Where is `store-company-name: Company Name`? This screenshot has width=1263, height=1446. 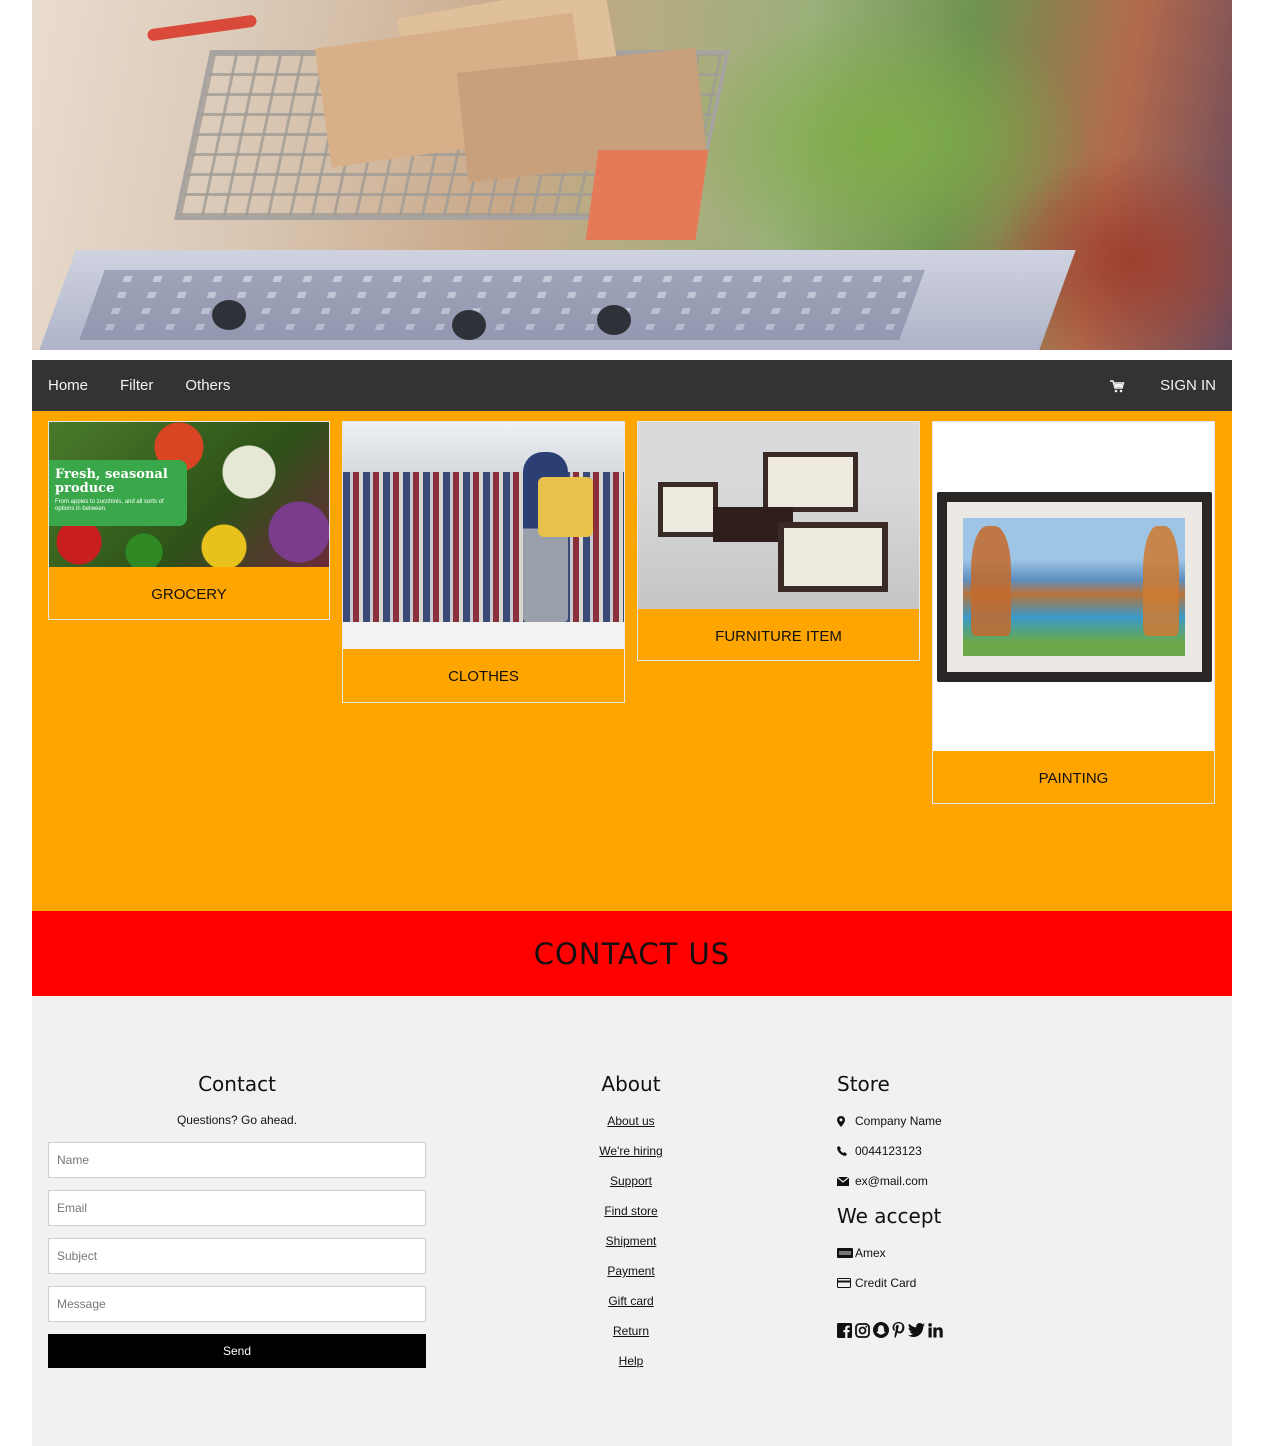
store-company-name: Company Name is located at coordinates (898, 1121).